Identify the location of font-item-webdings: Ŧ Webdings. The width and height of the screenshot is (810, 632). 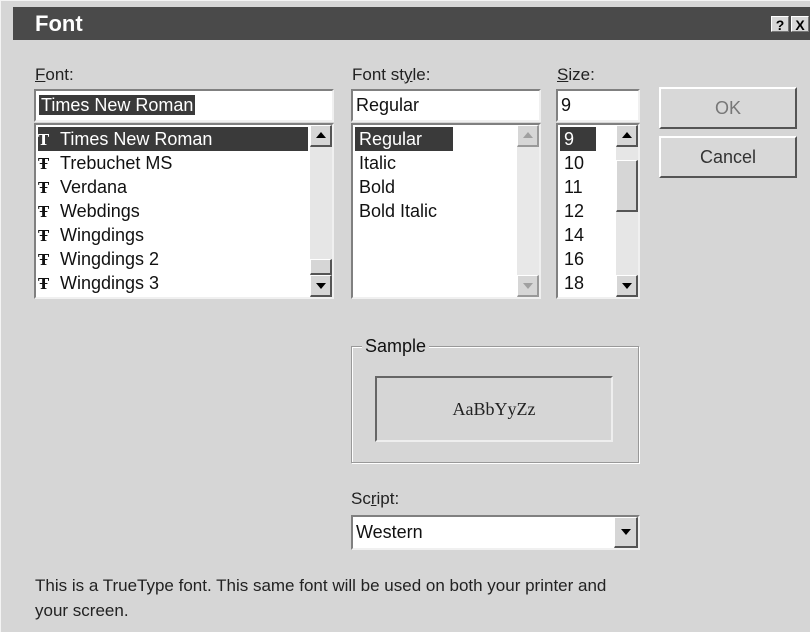
(89, 211).